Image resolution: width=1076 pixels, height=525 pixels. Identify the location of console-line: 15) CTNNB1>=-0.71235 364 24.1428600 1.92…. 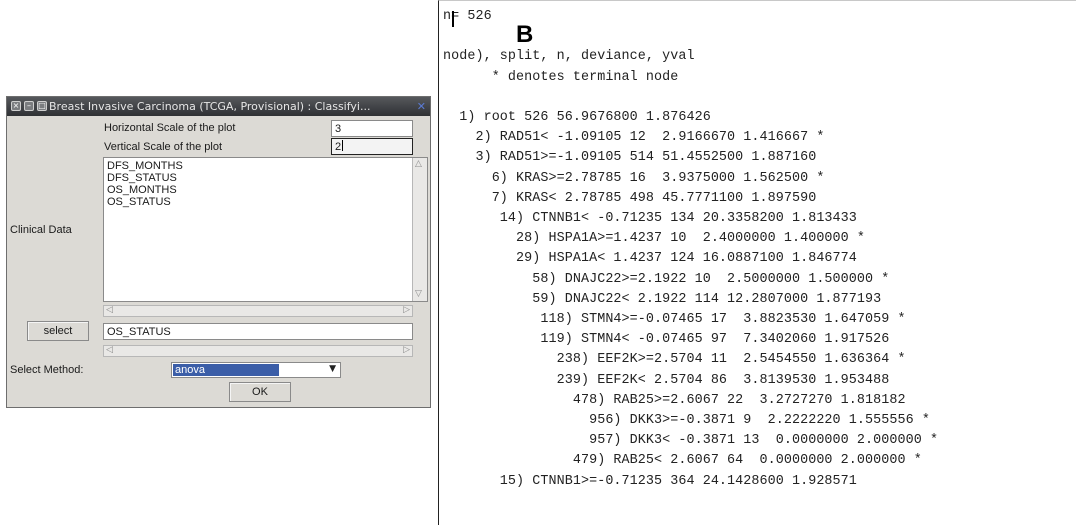
(650, 481).